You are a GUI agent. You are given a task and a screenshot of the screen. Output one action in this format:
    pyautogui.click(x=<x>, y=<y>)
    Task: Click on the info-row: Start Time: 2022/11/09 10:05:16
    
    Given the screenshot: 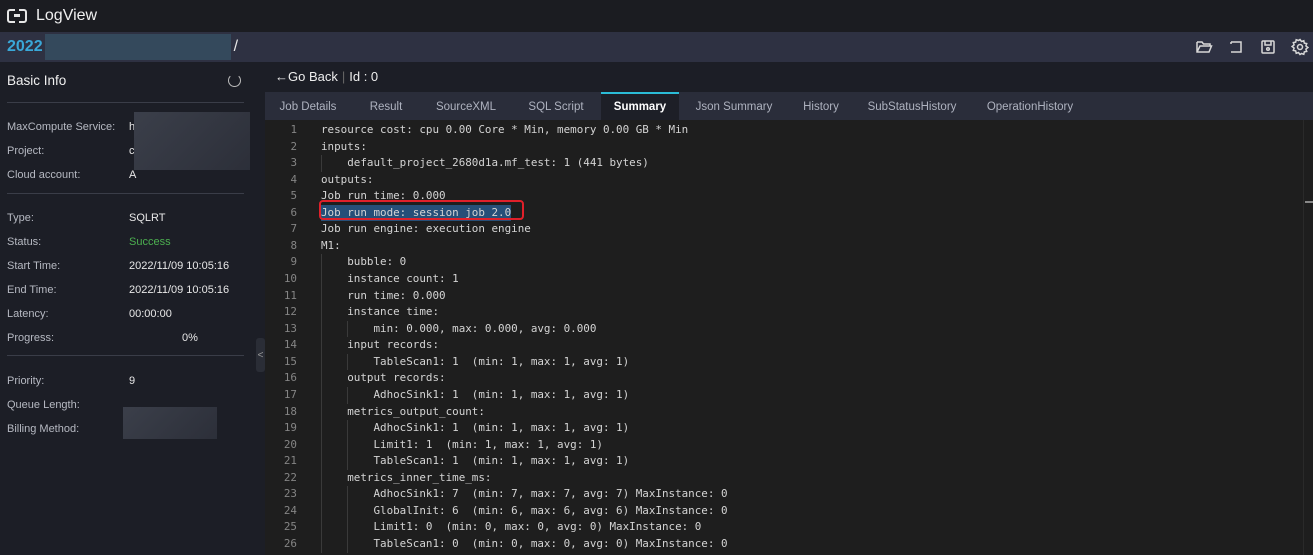 What is the action you would take?
    pyautogui.click(x=127, y=268)
    